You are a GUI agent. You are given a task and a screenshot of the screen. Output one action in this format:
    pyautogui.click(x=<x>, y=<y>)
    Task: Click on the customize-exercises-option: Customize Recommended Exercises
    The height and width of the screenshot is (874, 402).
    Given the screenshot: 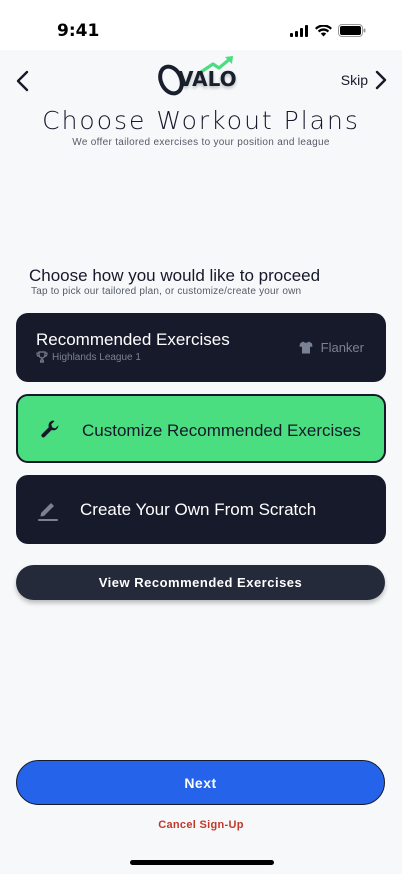 What is the action you would take?
    pyautogui.click(x=201, y=428)
    